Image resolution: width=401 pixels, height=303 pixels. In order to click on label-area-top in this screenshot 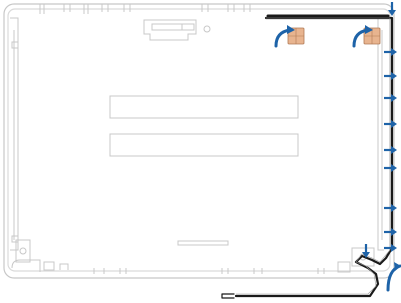, I will do `click(204, 107)`.